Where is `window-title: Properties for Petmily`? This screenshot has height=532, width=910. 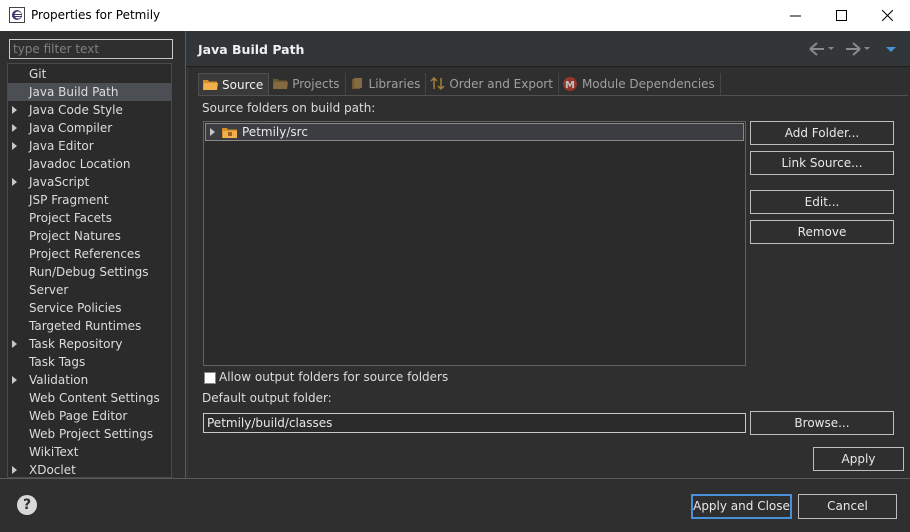 window-title: Properties for Petmily is located at coordinates (96, 15).